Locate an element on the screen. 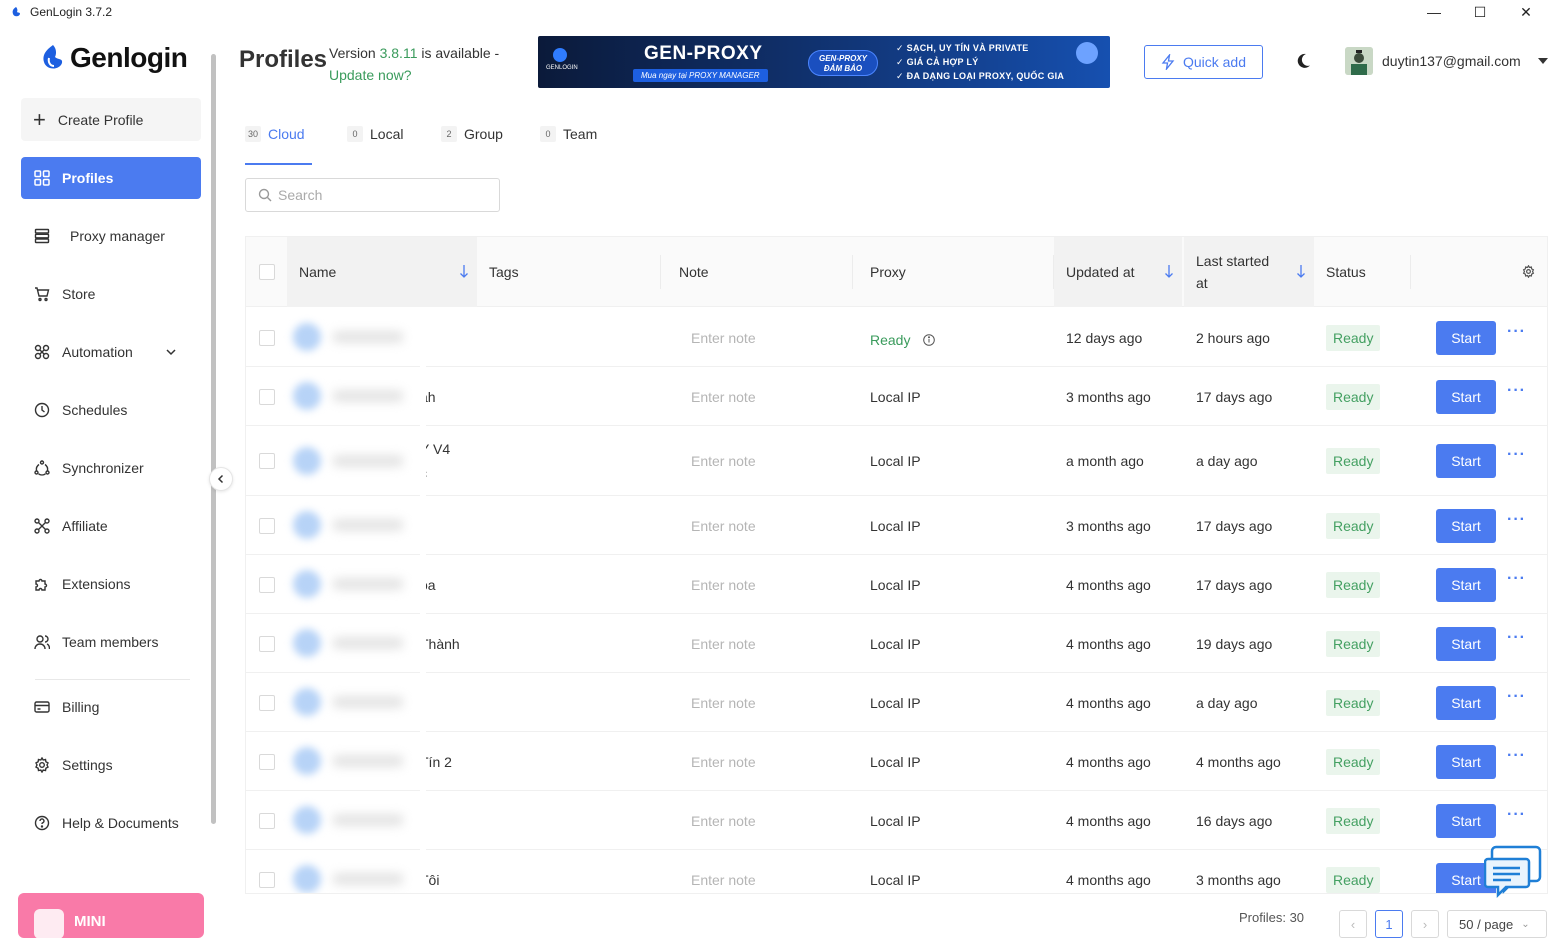 The width and height of the screenshot is (1549, 939). sidebar-item-synchronizer: Synchronizer is located at coordinates (111, 468).